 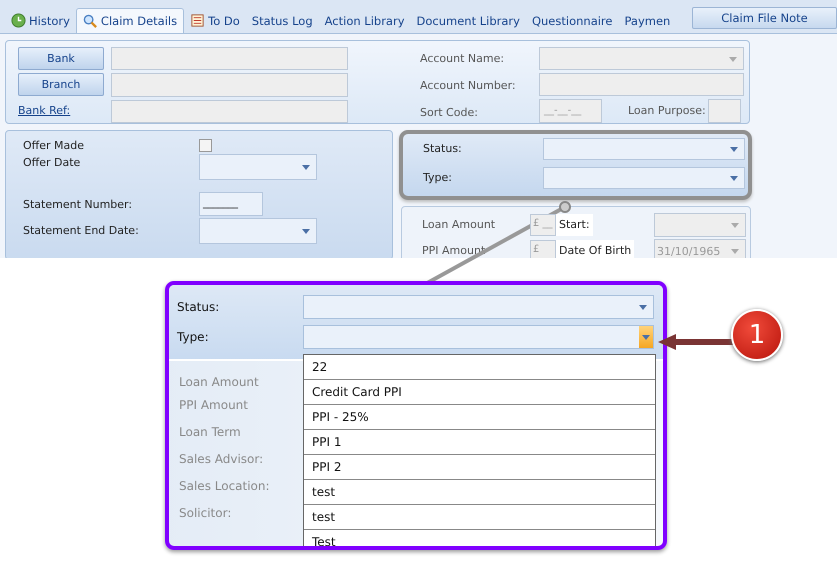 What do you see at coordinates (757, 335) in the screenshot?
I see `step-badge: 1` at bounding box center [757, 335].